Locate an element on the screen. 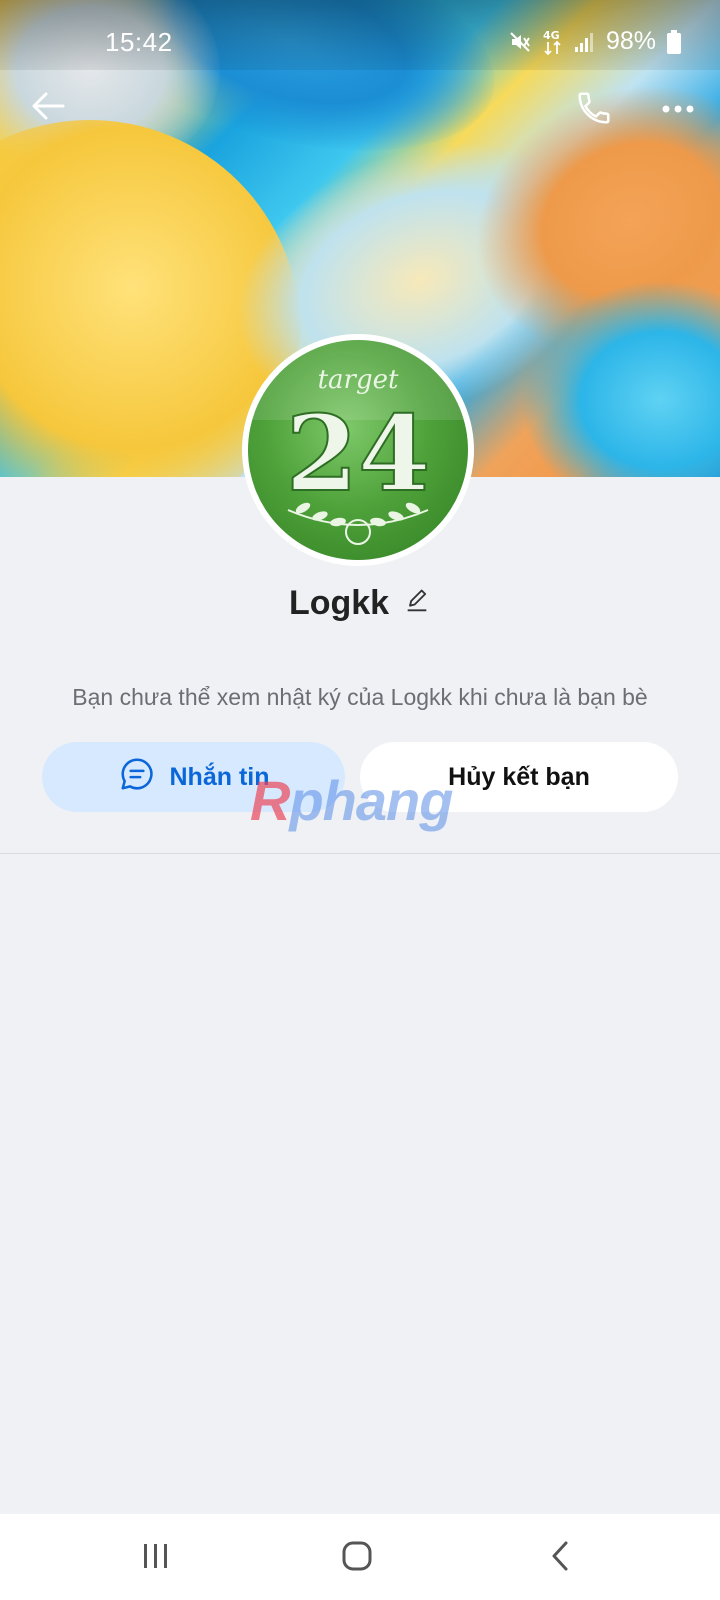  name-row: Logkk is located at coordinates (360, 603).